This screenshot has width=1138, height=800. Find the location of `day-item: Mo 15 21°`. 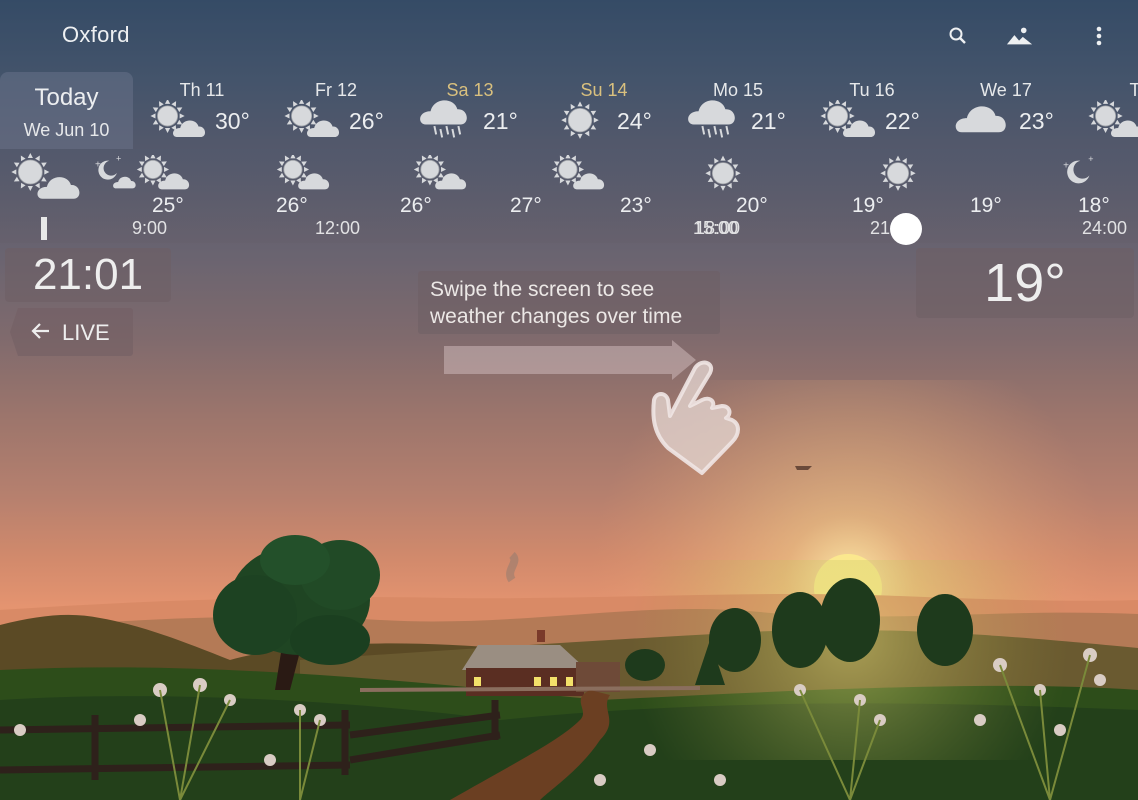

day-item: Mo 15 21° is located at coordinates (738, 110).